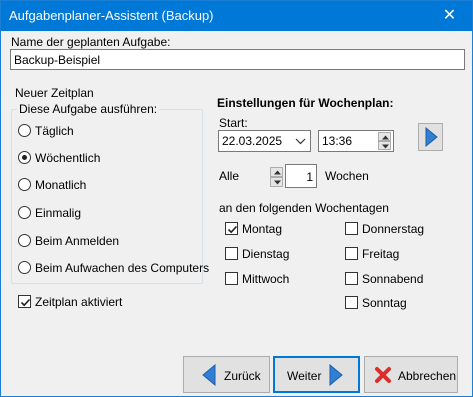 This screenshot has height=397, width=473. Describe the element at coordinates (427, 376) in the screenshot. I see `cancel-button-label: Abbrechen` at that location.